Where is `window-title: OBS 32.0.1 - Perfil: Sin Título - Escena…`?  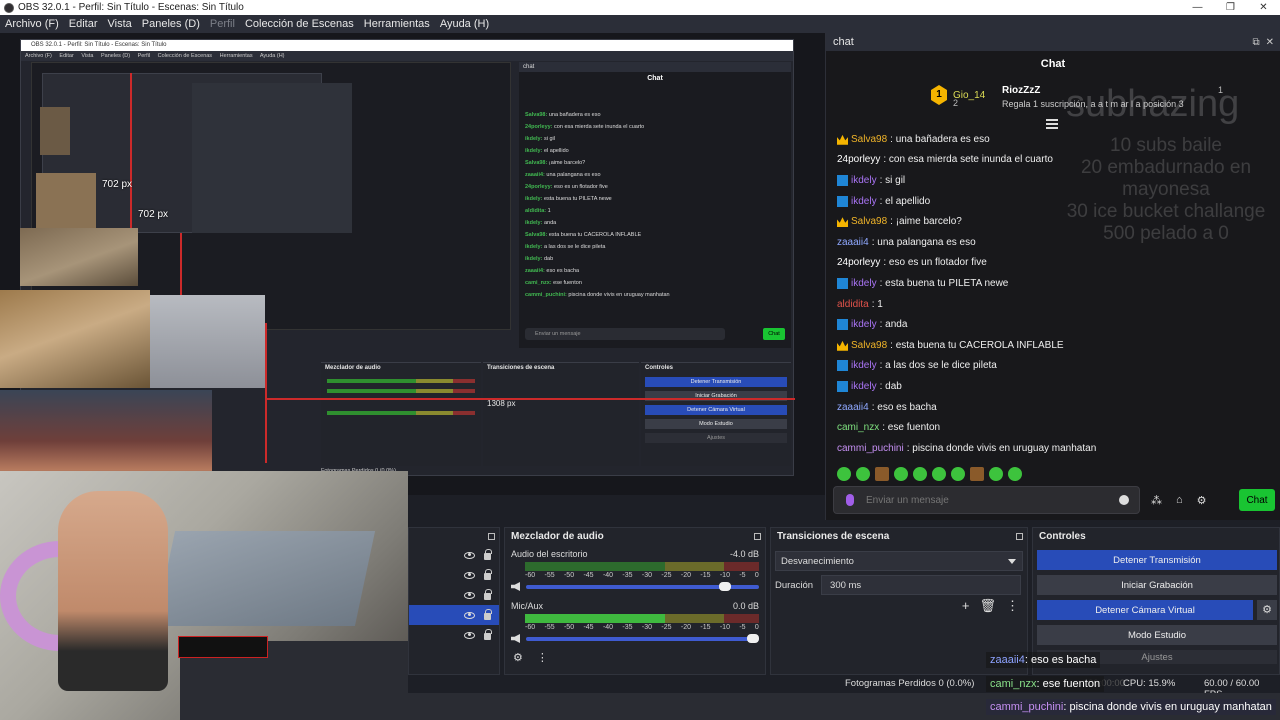 window-title: OBS 32.0.1 - Perfil: Sin Título - Escena… is located at coordinates (131, 7).